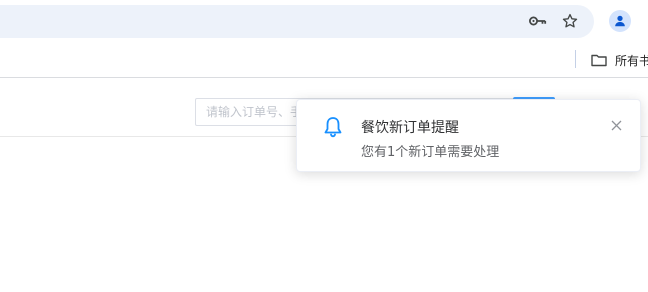 This screenshot has height=292, width=648. I want to click on order-notification: 餐饮新订单提醒 您有1个新订单需要处理, so click(468, 135).